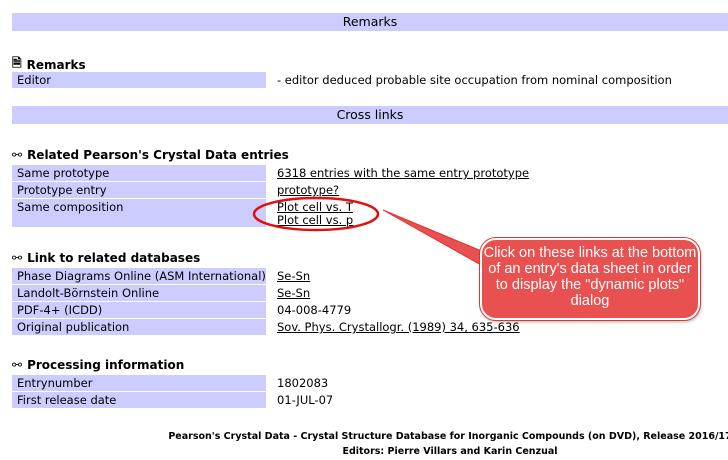  I want to click on annotation-overlay, so click(371, 234).